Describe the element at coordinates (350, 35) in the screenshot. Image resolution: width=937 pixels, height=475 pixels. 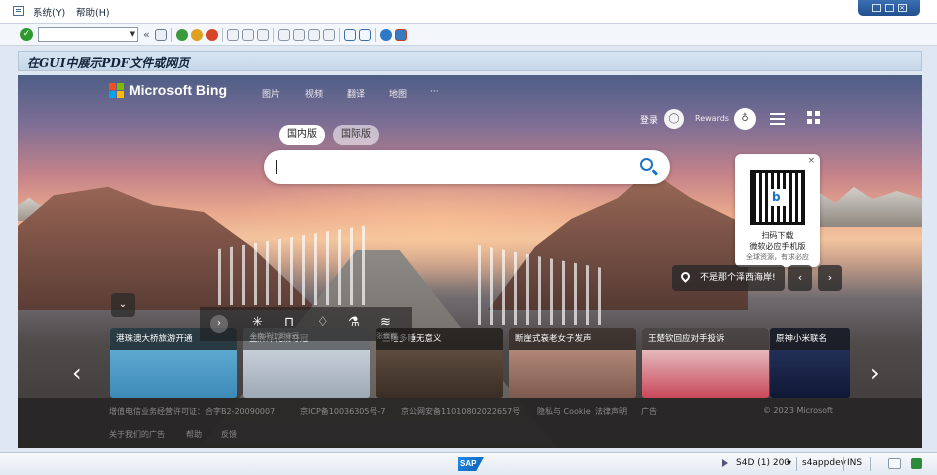
I see `new-session-icon` at that location.